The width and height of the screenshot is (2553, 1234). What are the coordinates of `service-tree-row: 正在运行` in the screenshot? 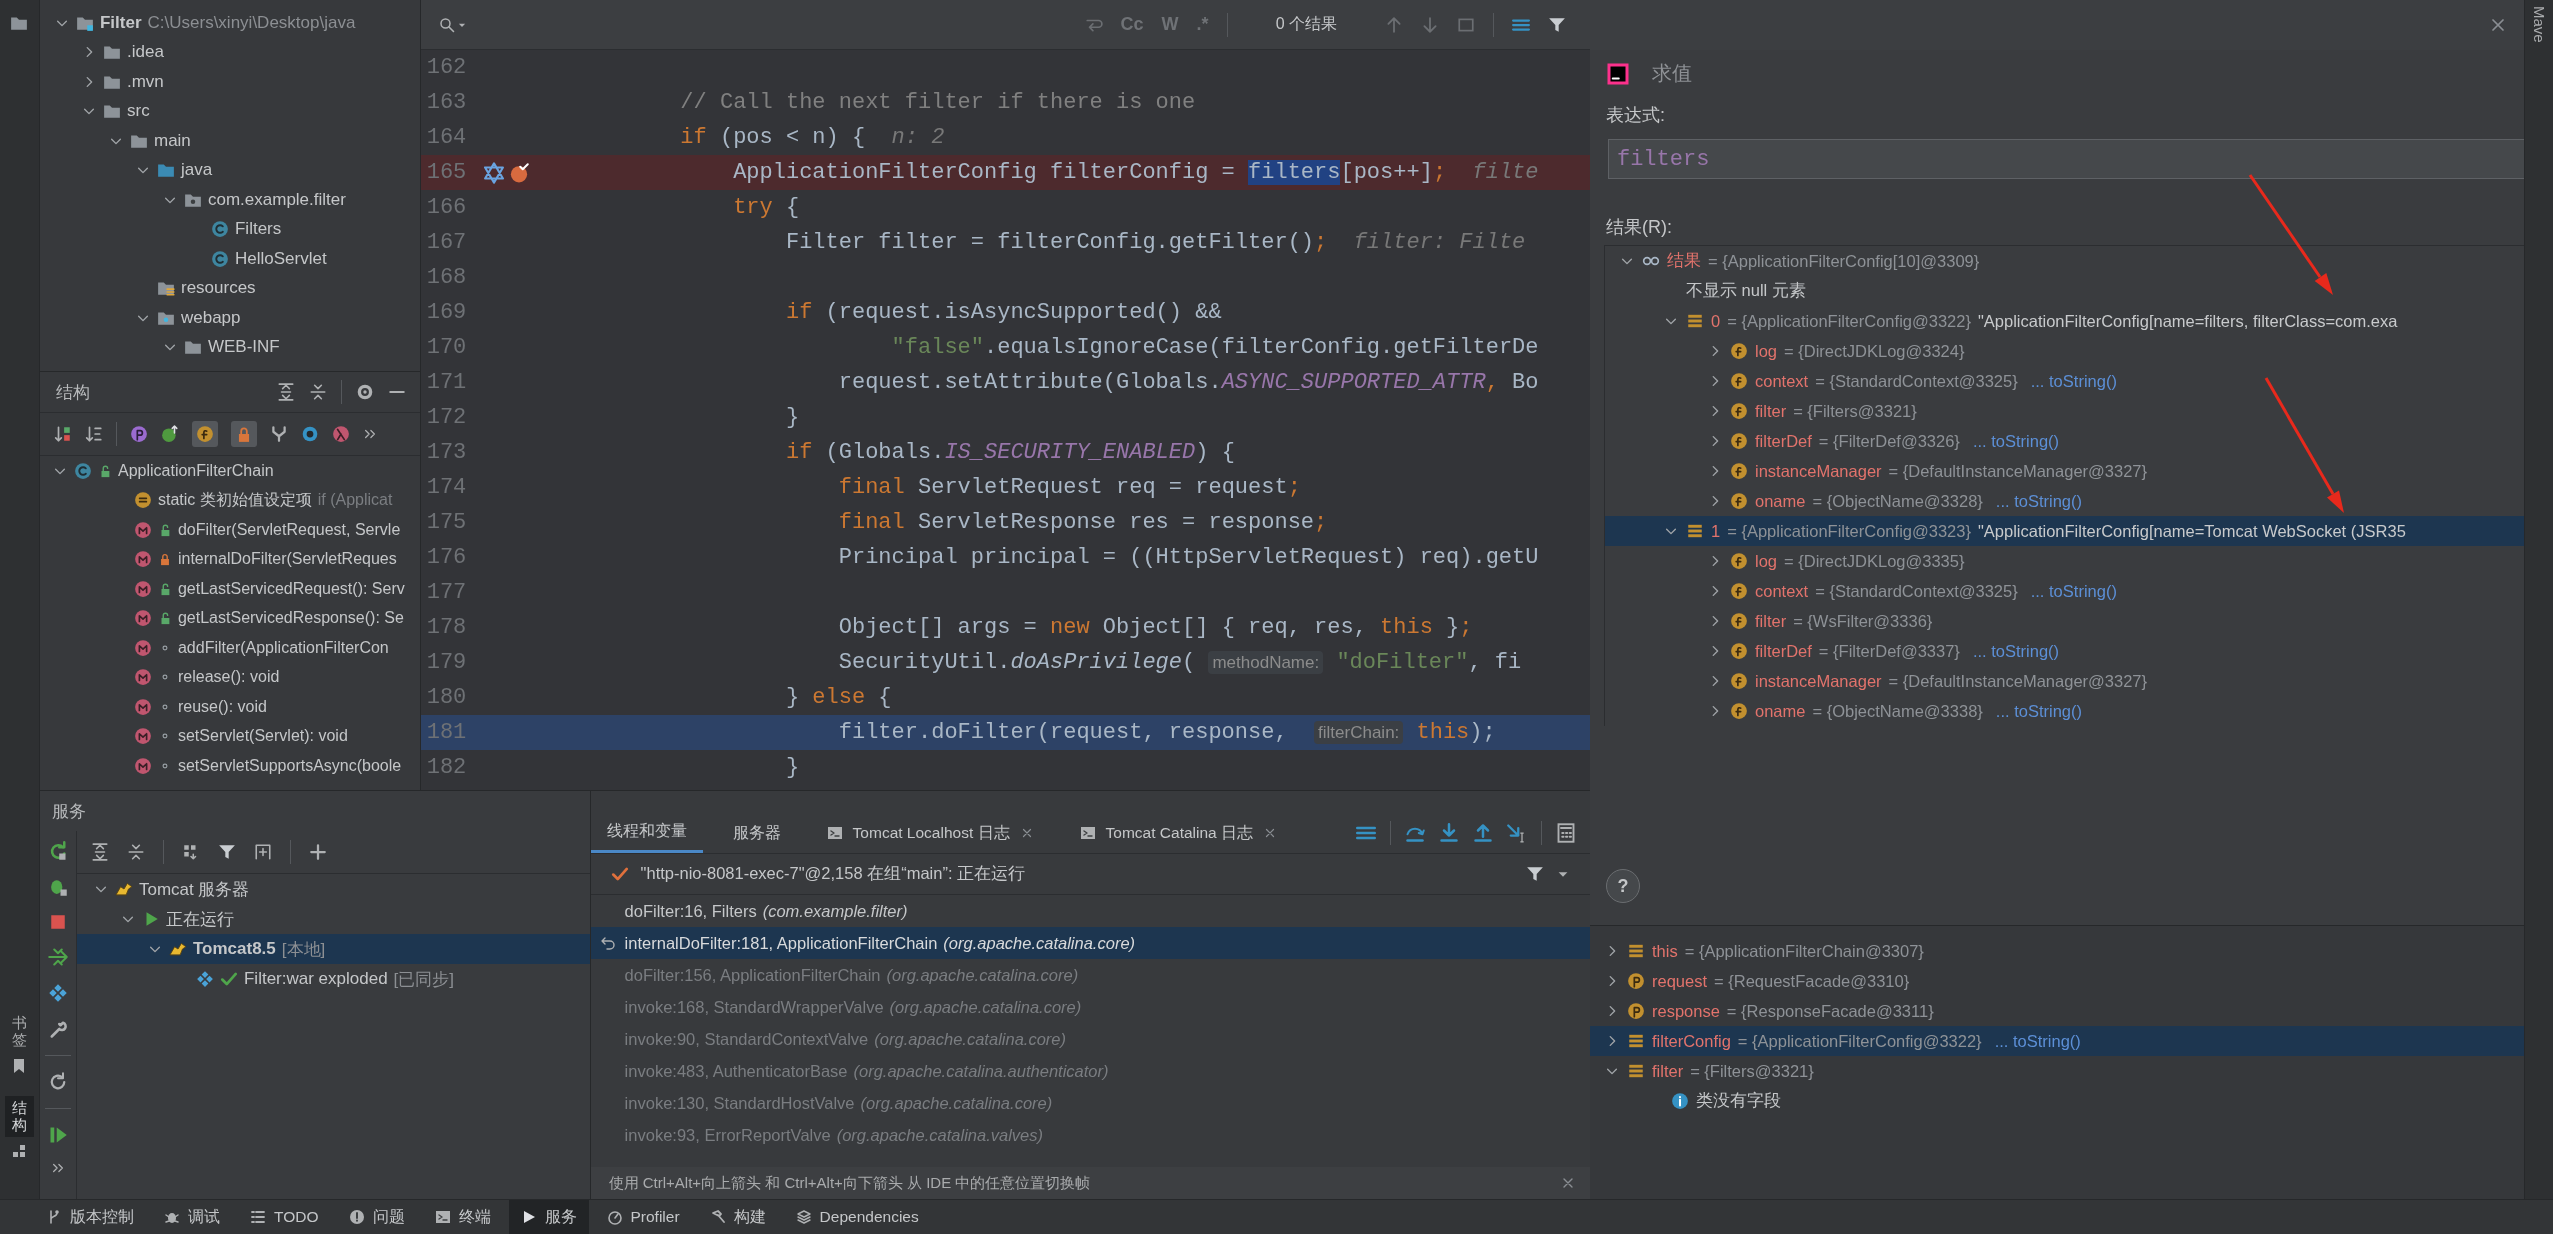 It's located at (333, 919).